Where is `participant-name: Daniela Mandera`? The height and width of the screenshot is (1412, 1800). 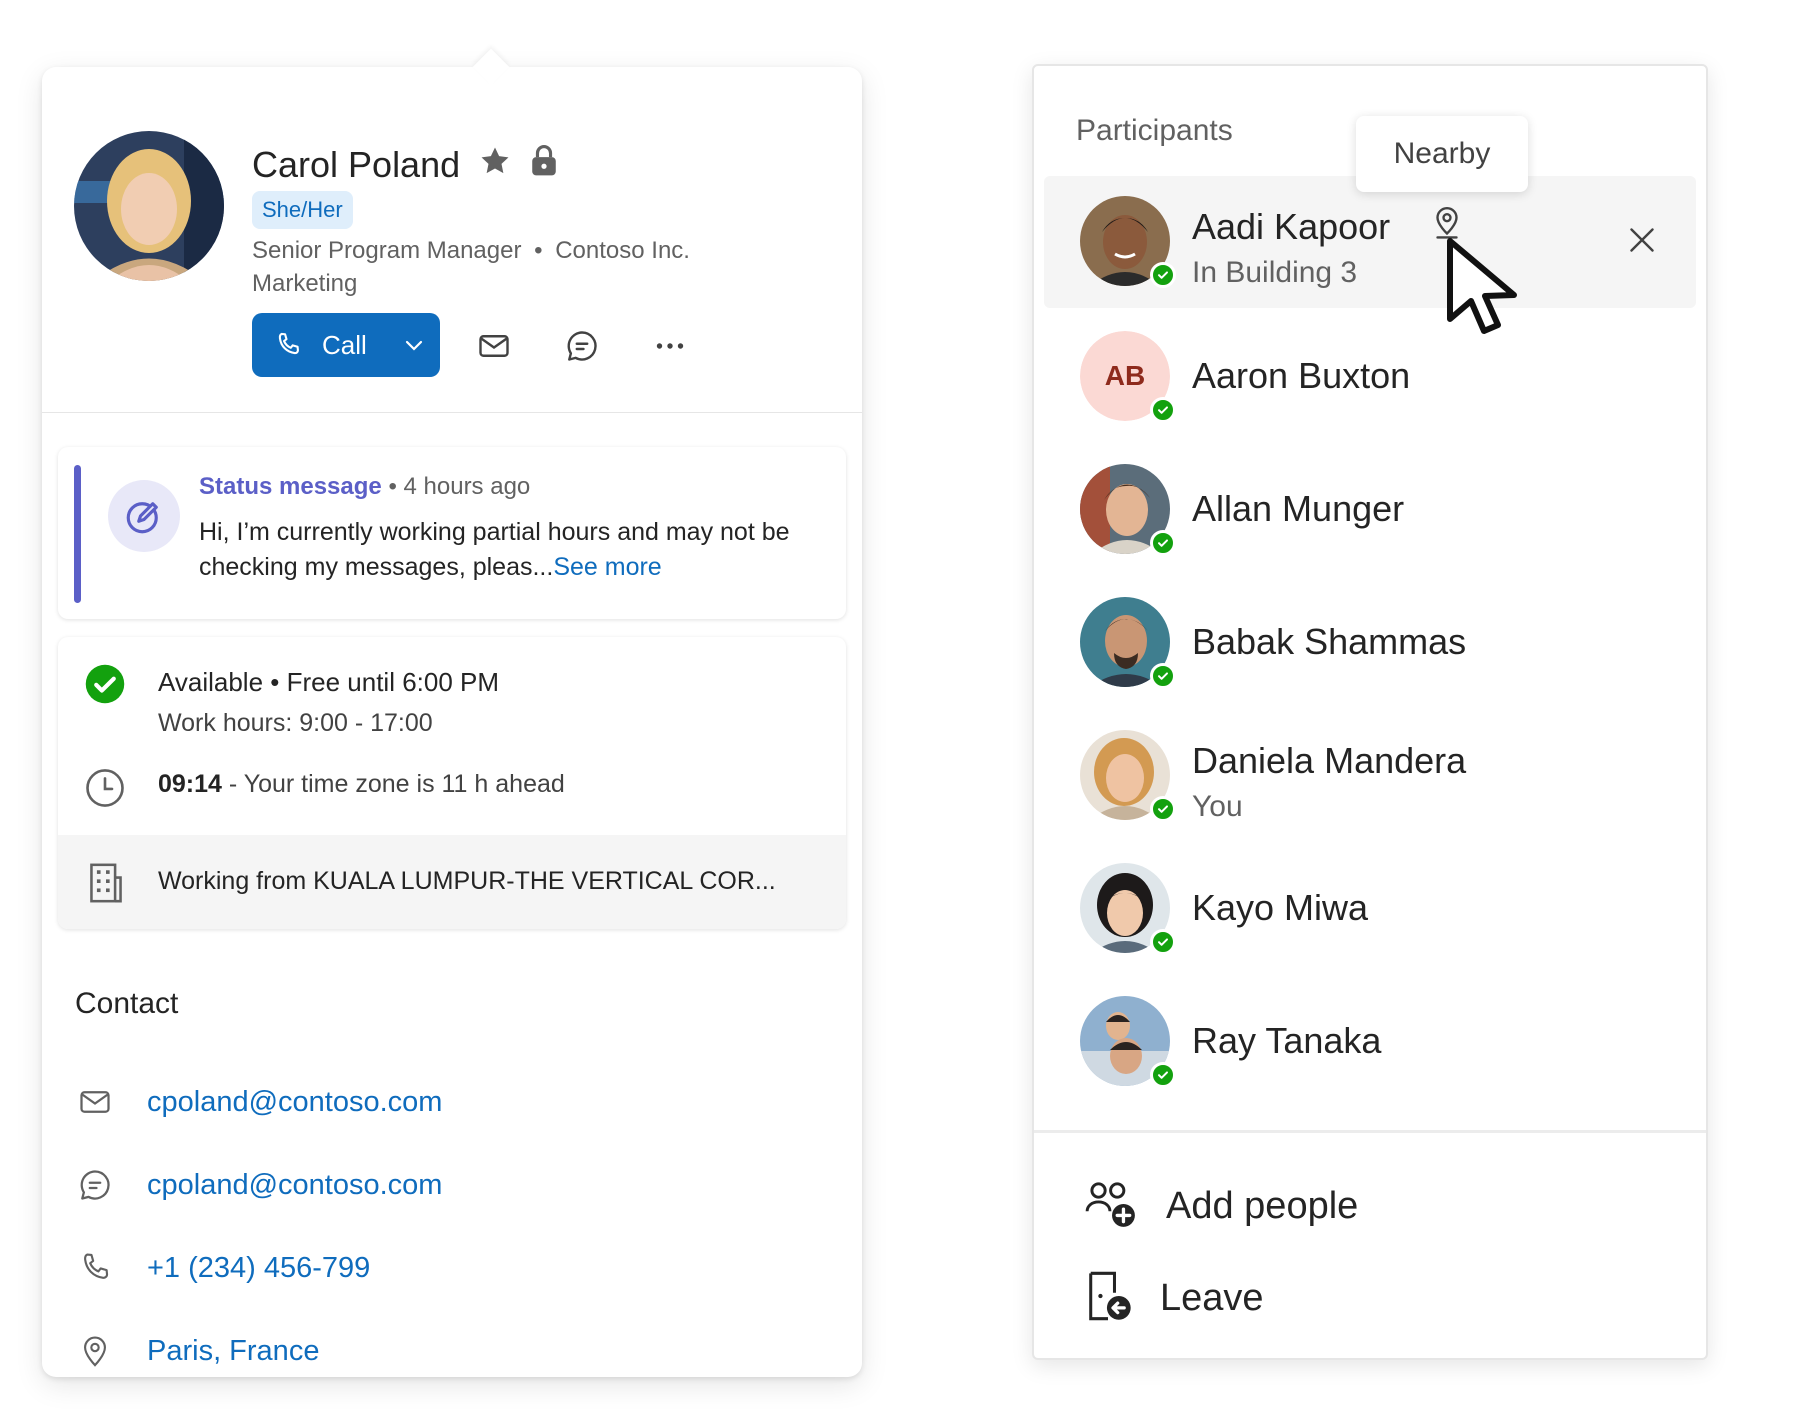 participant-name: Daniela Mandera is located at coordinates (1329, 760).